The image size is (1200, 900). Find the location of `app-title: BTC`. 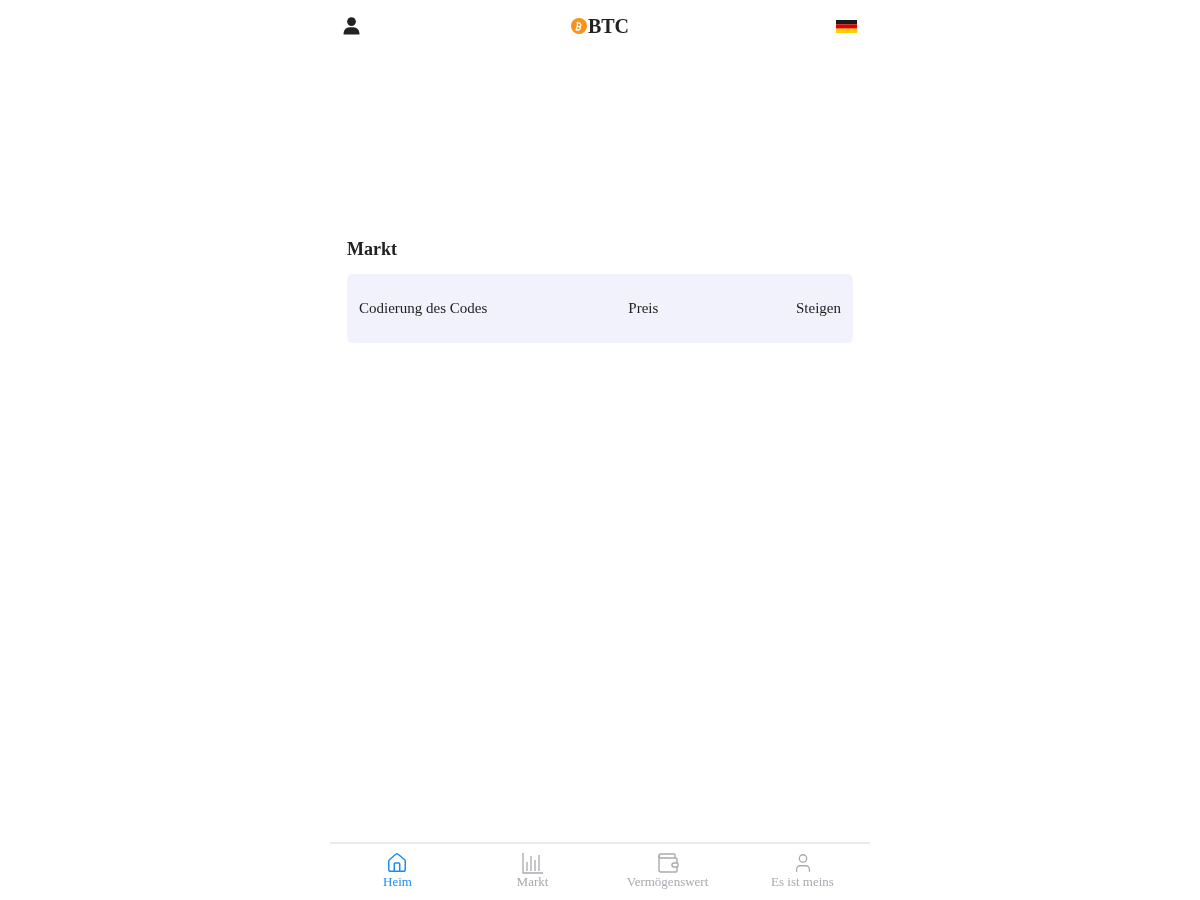

app-title: BTC is located at coordinates (608, 26).